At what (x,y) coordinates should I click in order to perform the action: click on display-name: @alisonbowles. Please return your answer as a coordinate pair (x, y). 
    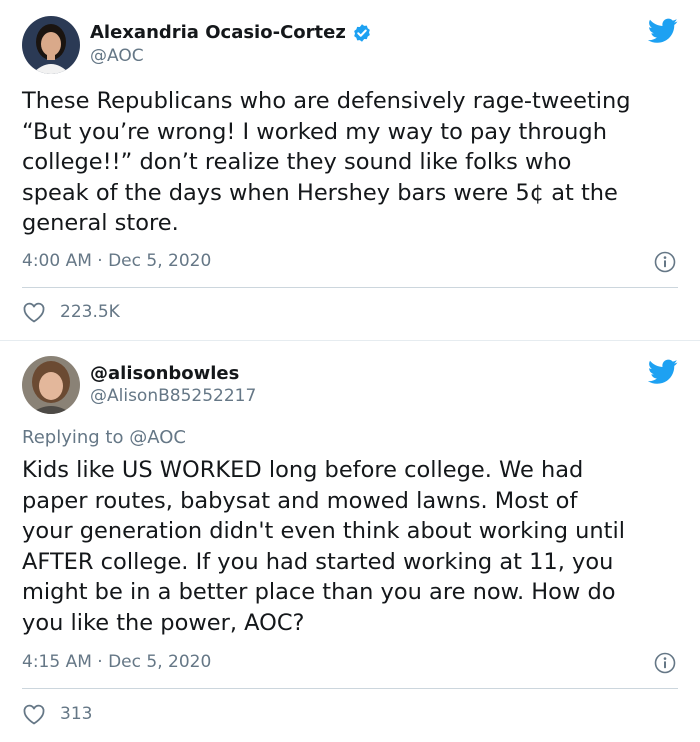
    Looking at the image, I should click on (164, 373).